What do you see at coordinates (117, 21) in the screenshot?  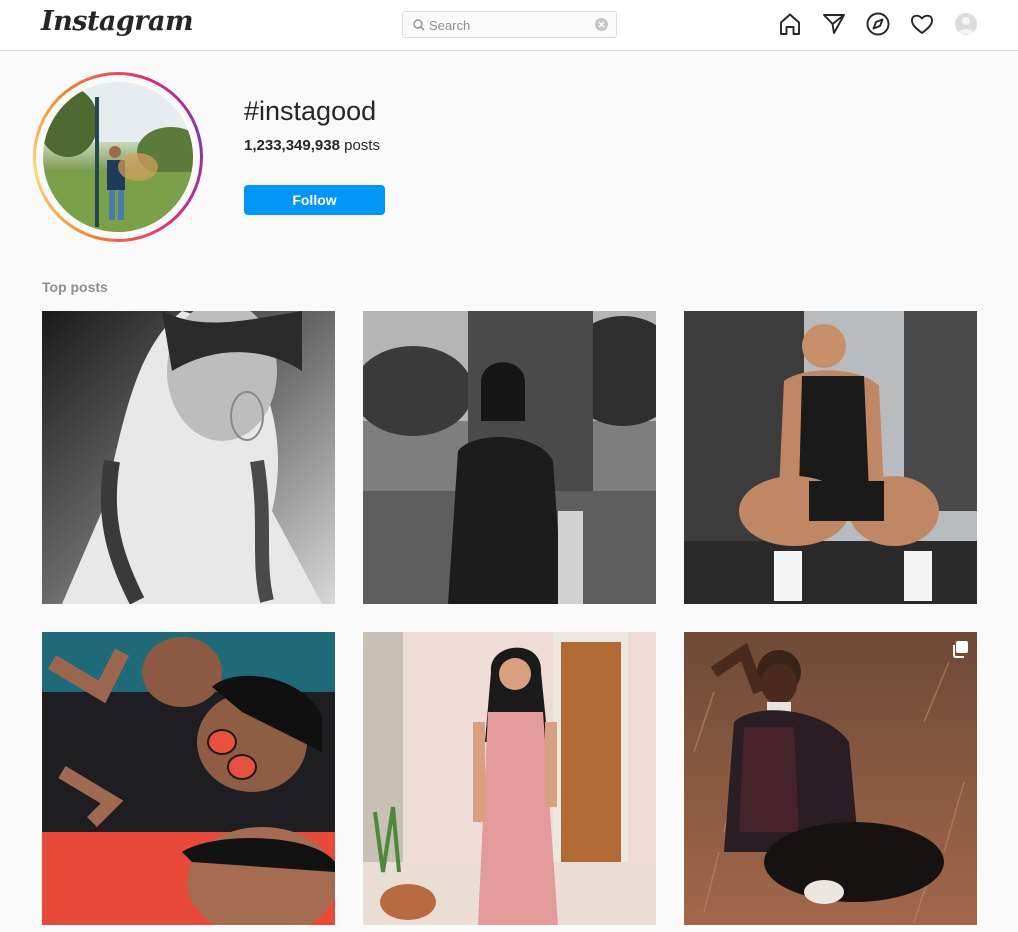 I see `instagram-logo: Instagram` at bounding box center [117, 21].